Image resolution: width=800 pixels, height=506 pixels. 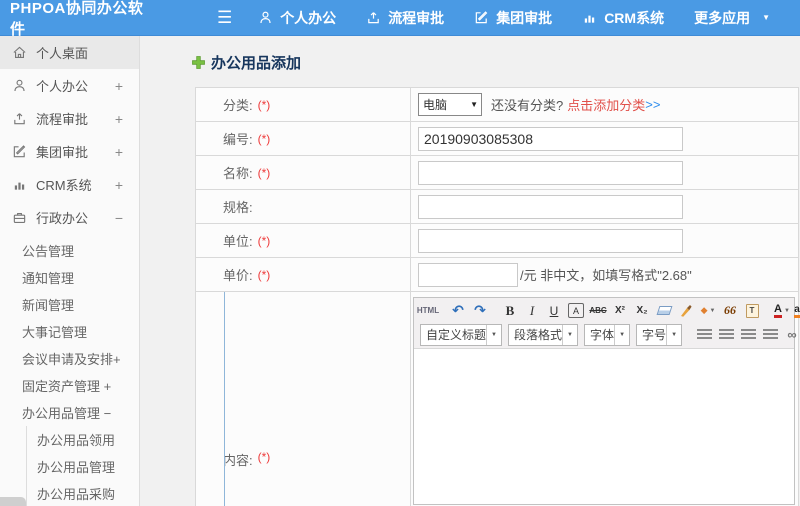 I want to click on caret-down-icon: ▼, so click(x=787, y=310).